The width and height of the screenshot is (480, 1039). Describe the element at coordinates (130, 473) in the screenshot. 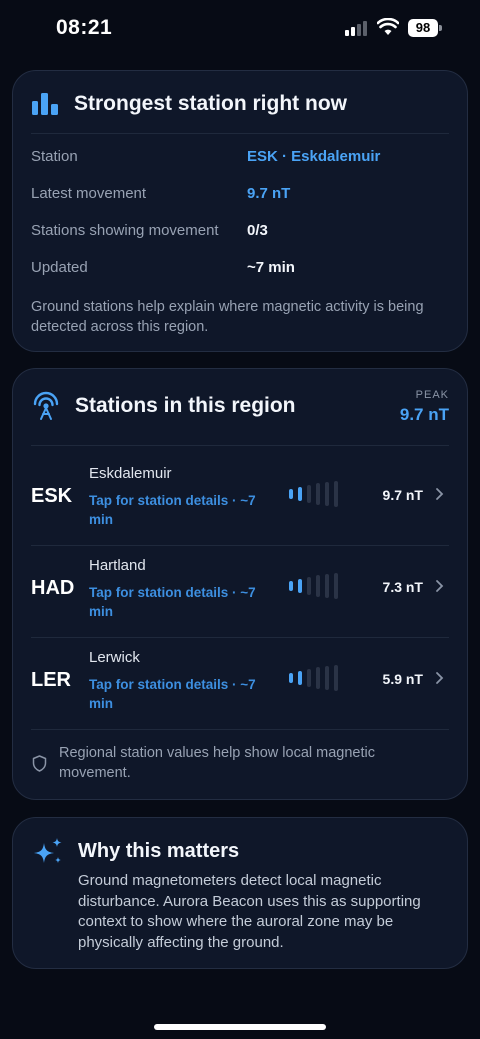

I see `station-name: Eskdalemuir` at that location.